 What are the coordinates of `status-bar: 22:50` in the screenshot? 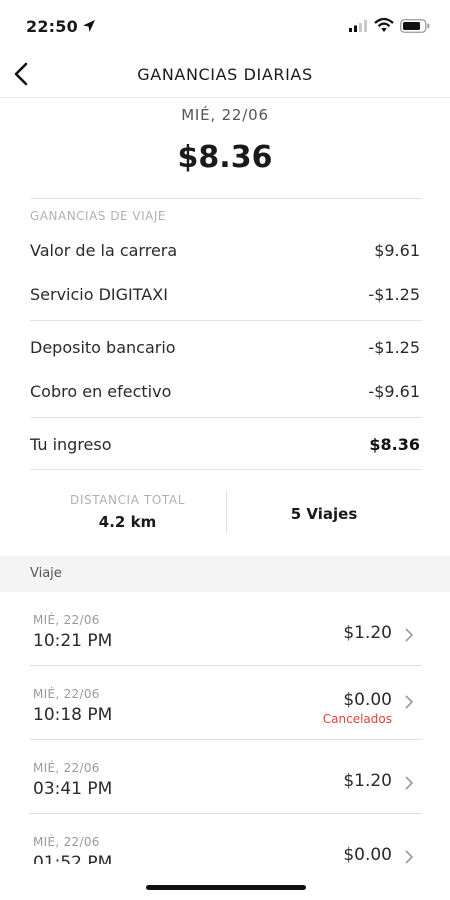 It's located at (225, 26).